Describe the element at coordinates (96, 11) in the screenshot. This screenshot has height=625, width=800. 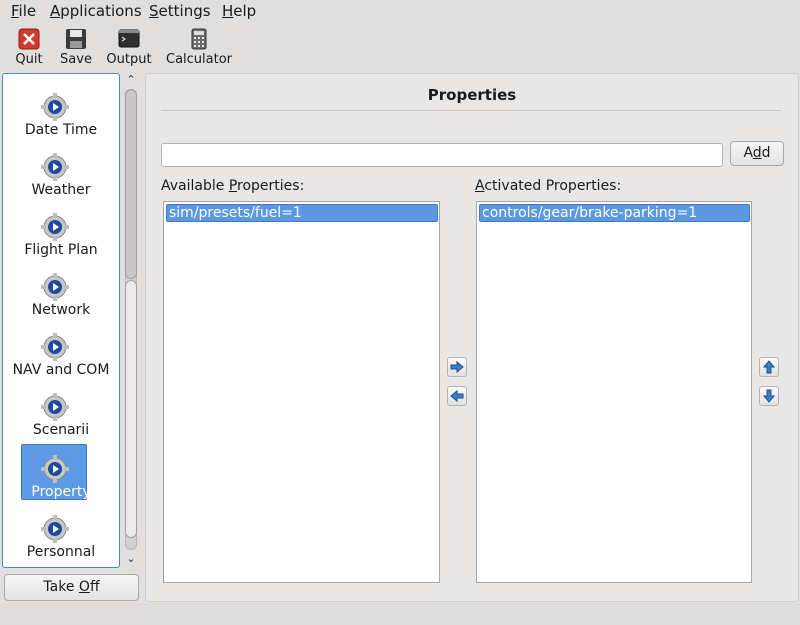
I see `menu-applications: Applications` at that location.